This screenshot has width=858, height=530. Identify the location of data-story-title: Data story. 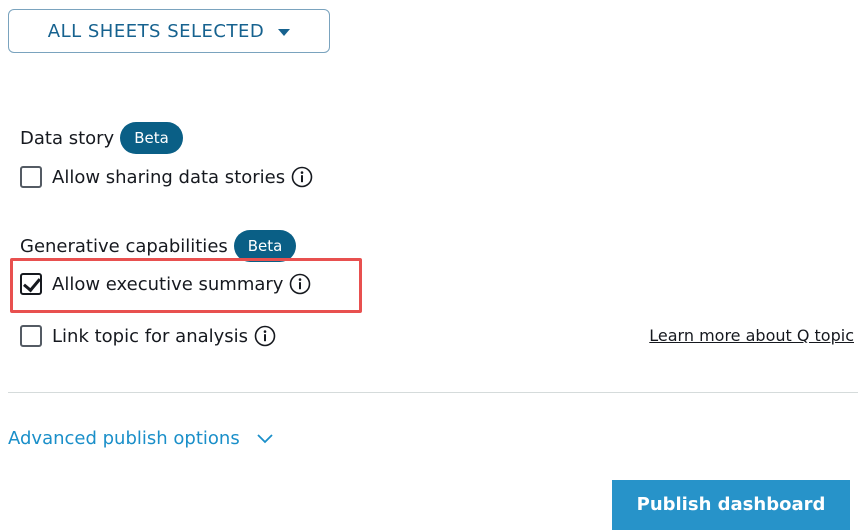
(67, 138).